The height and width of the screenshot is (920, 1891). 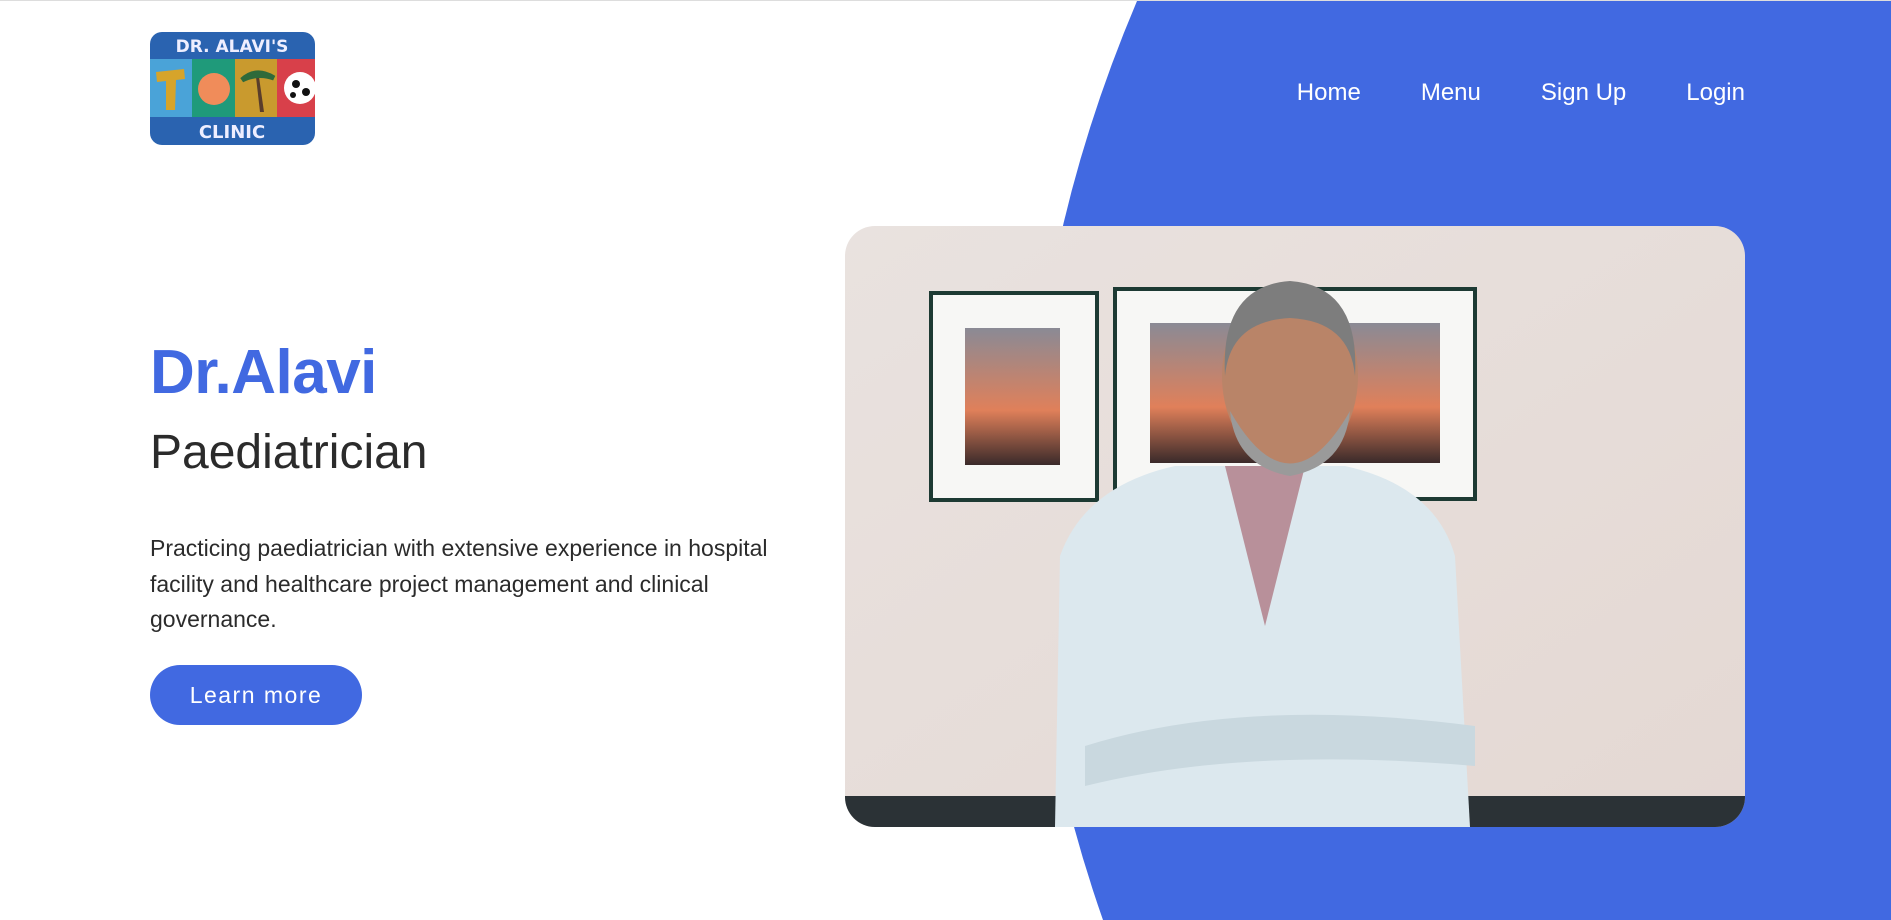 I want to click on nav-home: Home, so click(x=1329, y=93).